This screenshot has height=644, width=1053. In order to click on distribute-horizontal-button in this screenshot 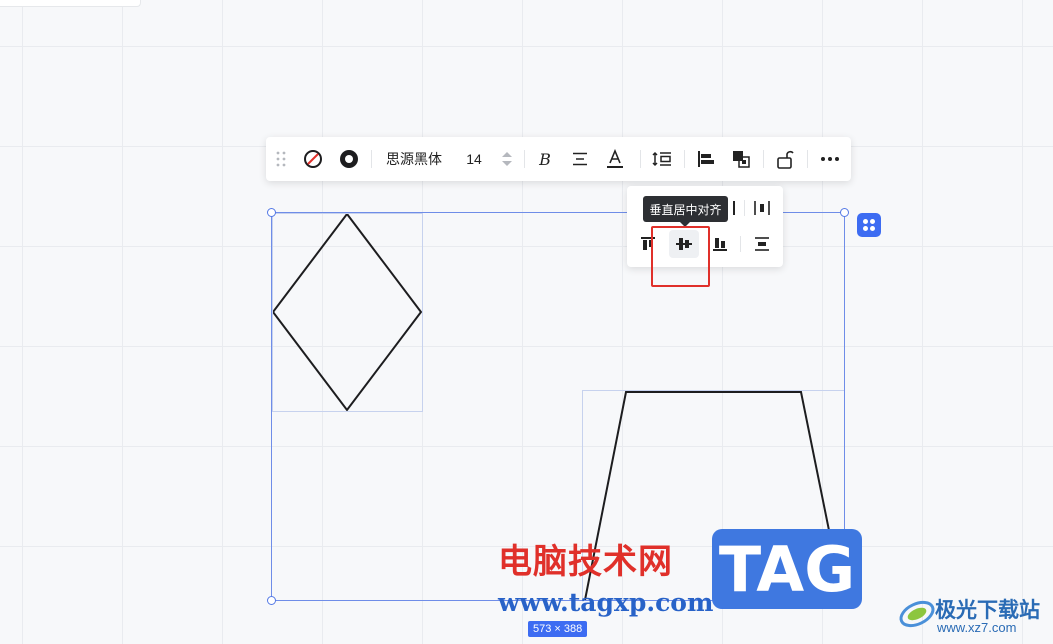, I will do `click(762, 208)`.